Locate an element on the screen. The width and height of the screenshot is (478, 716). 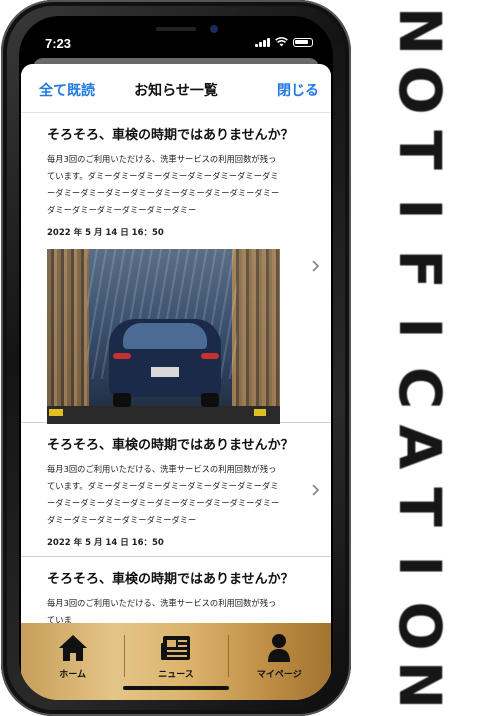
status-time: 7:23 is located at coordinates (58, 43).